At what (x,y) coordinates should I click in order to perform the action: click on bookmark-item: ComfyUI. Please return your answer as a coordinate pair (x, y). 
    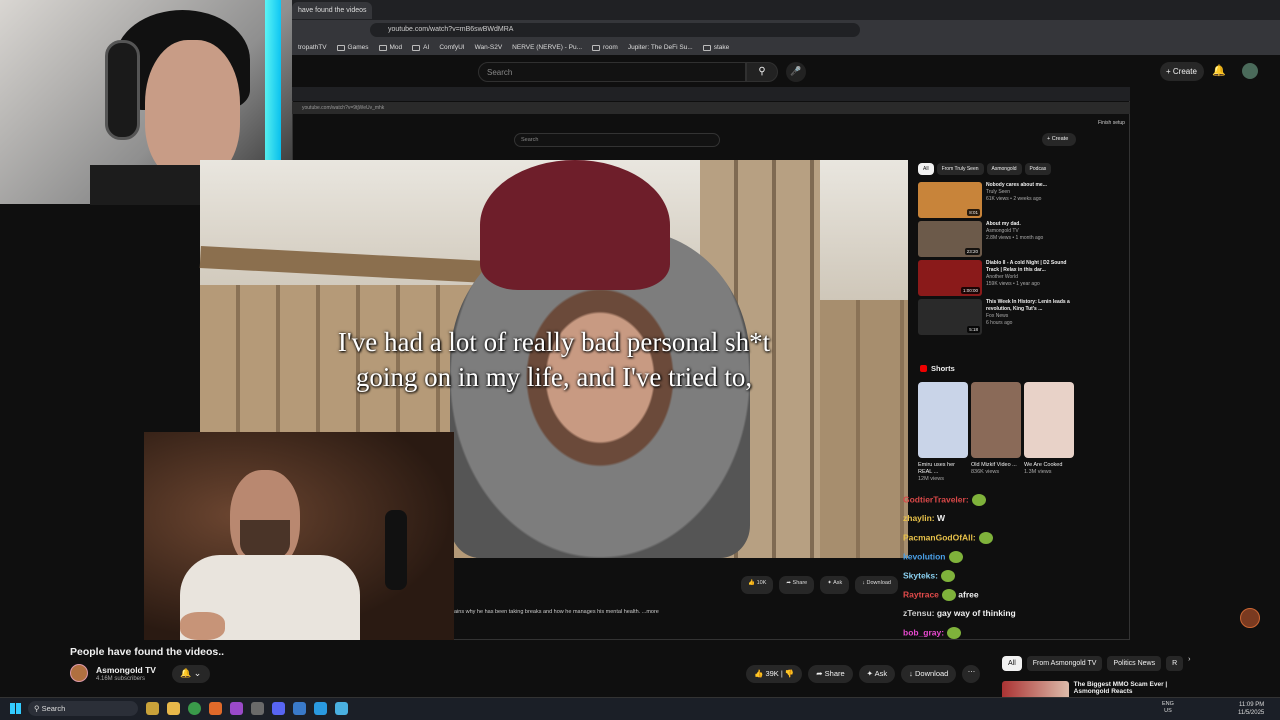
    Looking at the image, I should click on (451, 47).